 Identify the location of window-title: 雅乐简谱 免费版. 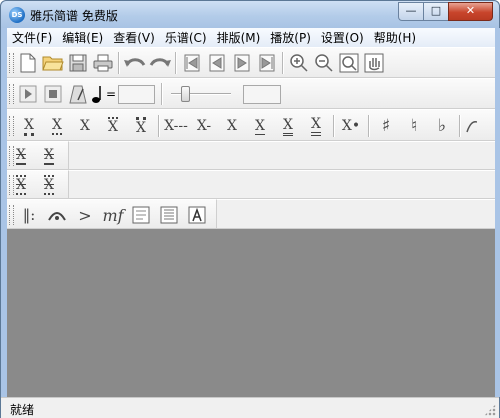
(74, 16).